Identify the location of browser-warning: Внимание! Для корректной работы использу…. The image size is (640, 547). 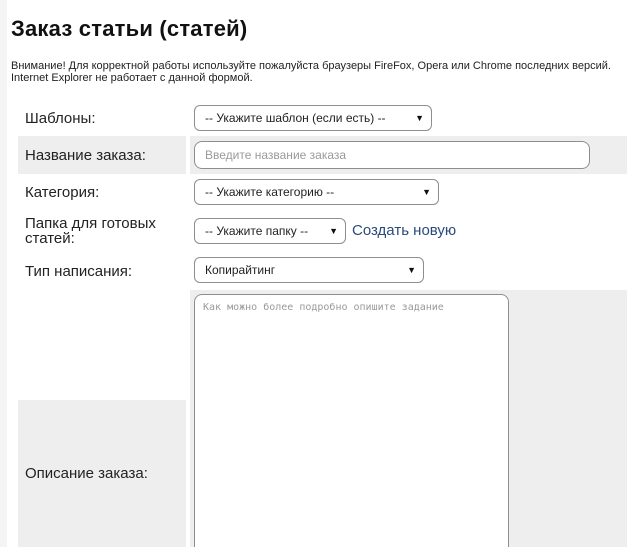
(311, 72).